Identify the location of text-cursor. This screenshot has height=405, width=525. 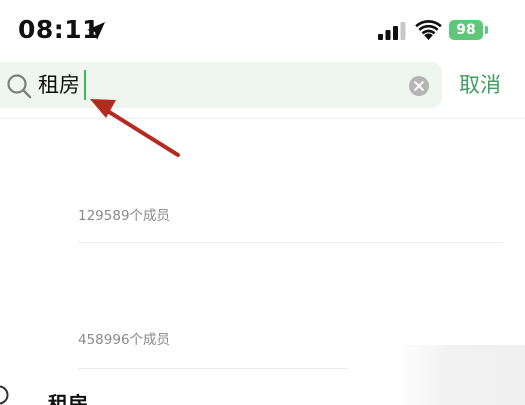
(85, 85).